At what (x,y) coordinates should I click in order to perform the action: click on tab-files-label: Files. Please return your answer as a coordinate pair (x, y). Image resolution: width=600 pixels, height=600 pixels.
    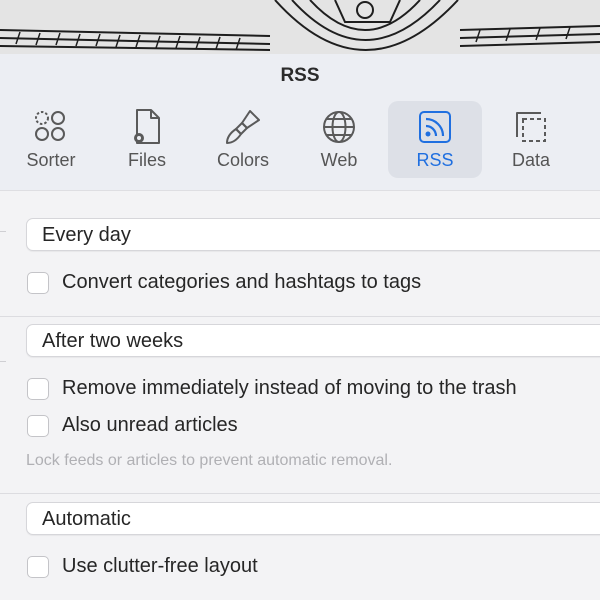
    Looking at the image, I should click on (146, 160).